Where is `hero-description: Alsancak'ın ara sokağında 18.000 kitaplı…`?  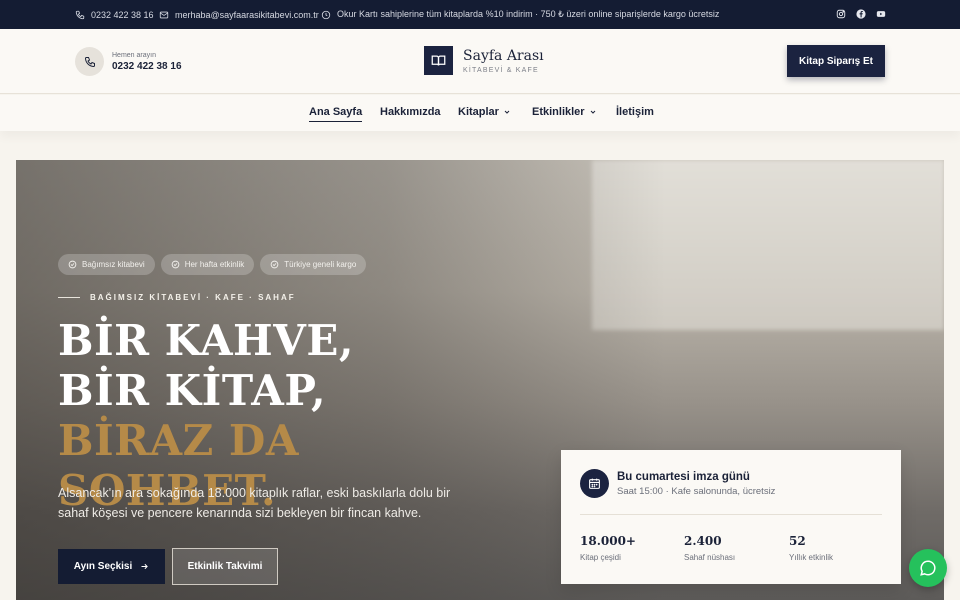
hero-description: Alsancak'ın ara sokağında 18.000 kitaplı… is located at coordinates (254, 503).